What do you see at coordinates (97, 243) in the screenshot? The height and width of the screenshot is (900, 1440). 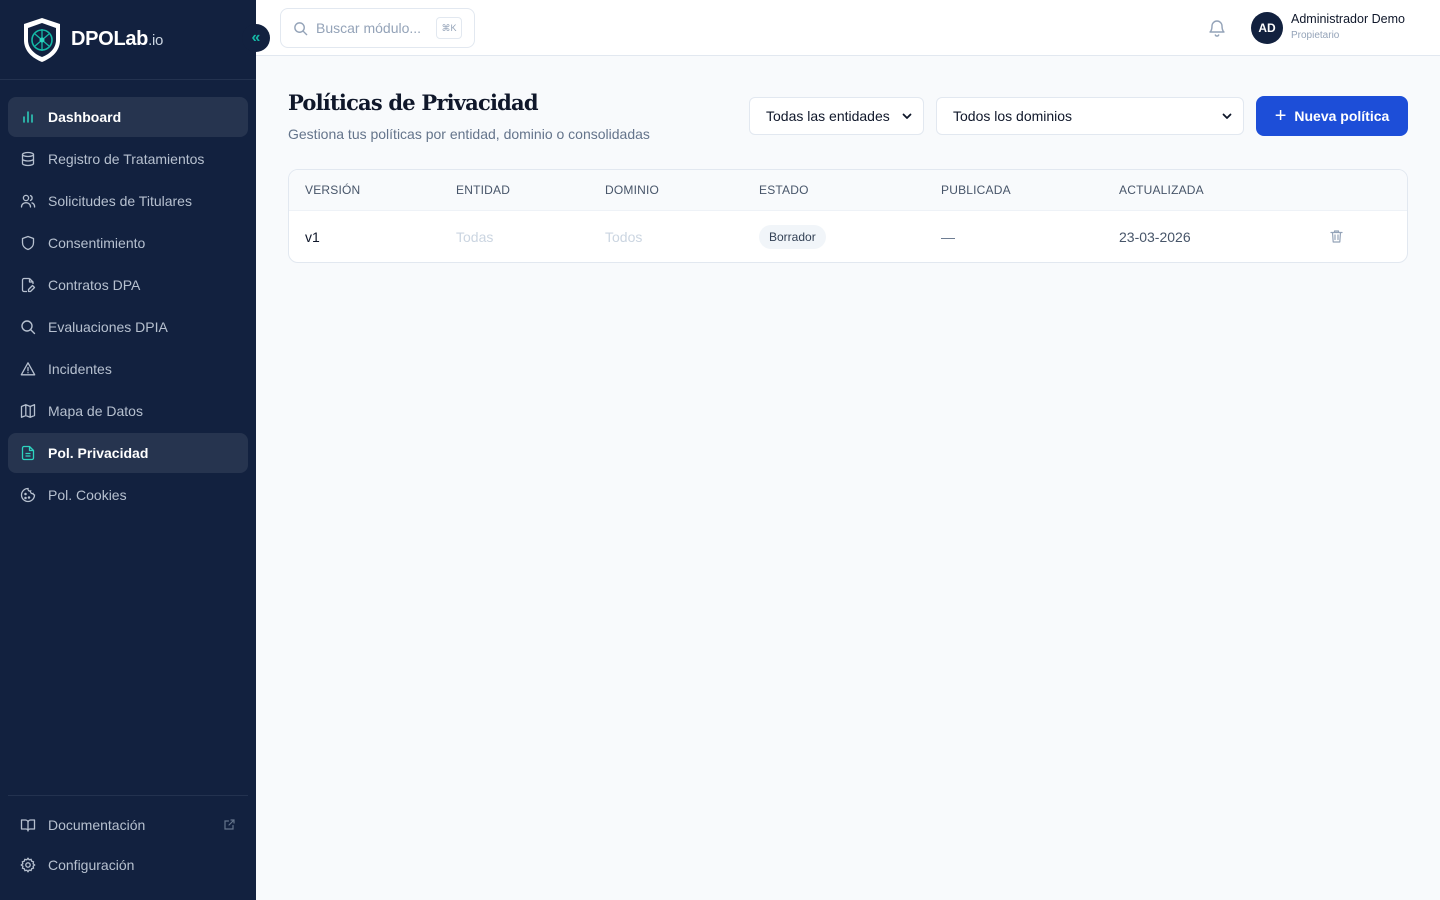 I see `sidebar-item-label: Consentimiento` at bounding box center [97, 243].